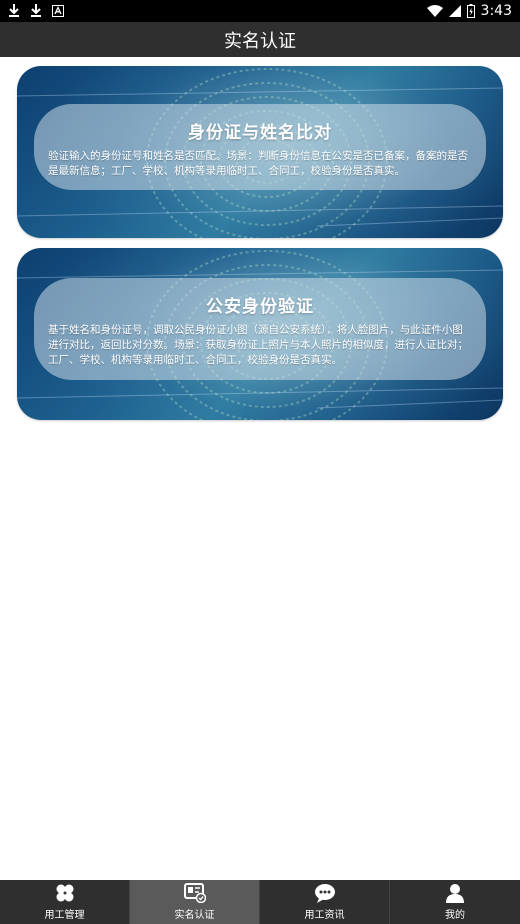 The width and height of the screenshot is (520, 924). I want to click on id-card-icon, so click(194, 893).